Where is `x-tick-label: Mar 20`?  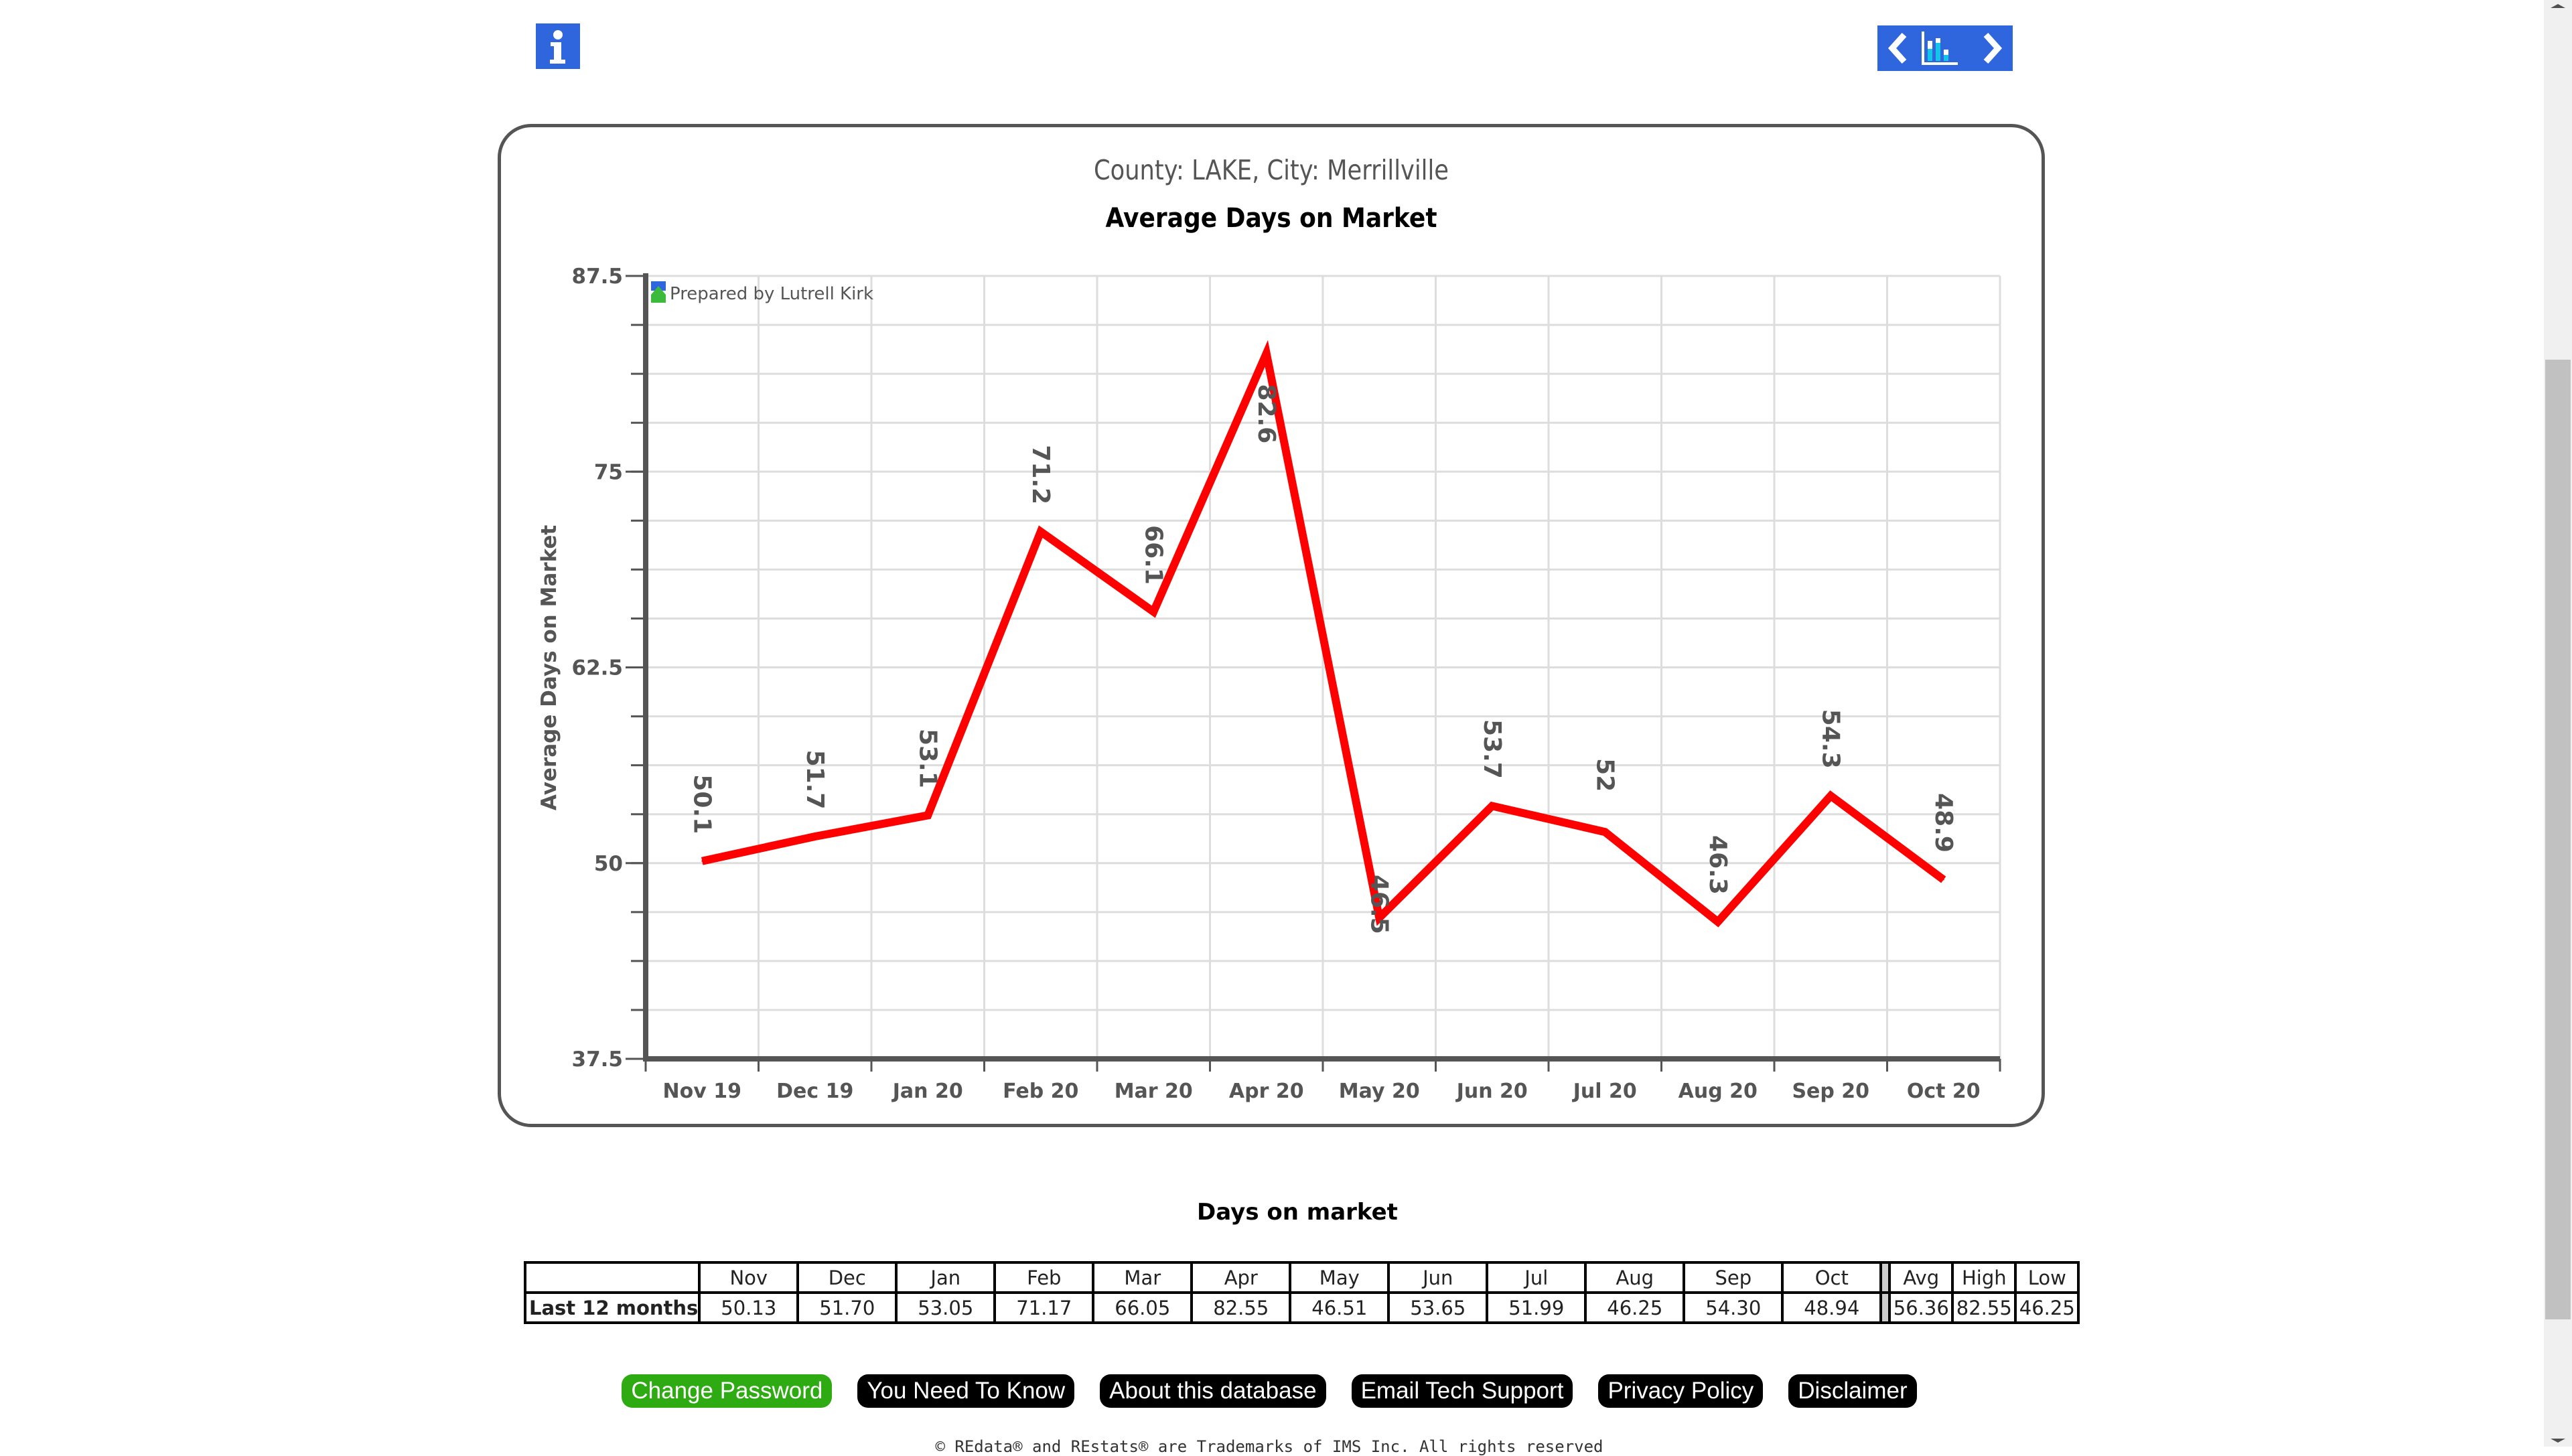
x-tick-label: Mar 20 is located at coordinates (1154, 1091).